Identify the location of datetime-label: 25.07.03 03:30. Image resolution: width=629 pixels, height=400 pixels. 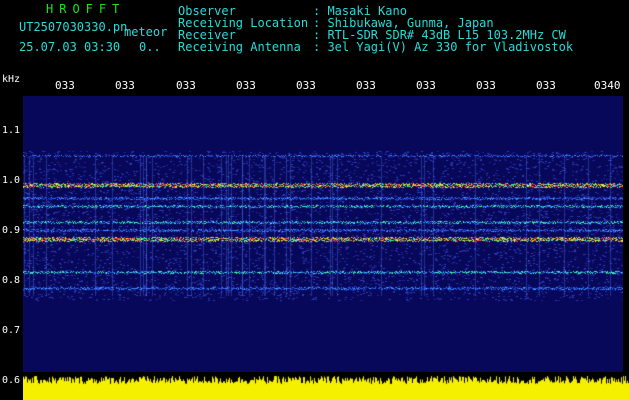
(70, 47).